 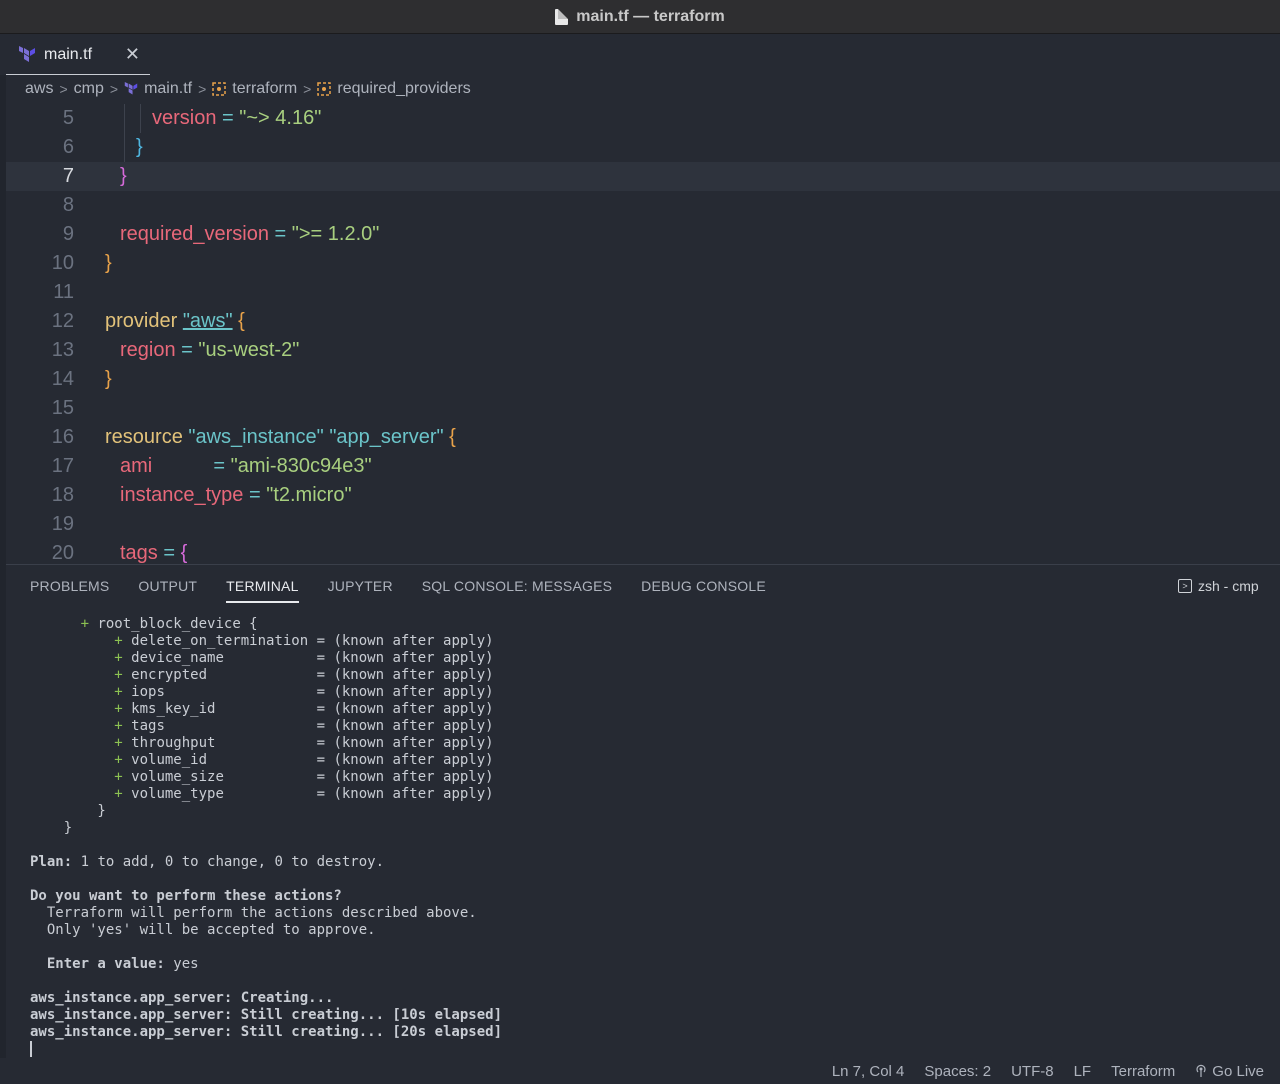 What do you see at coordinates (1228, 586) in the screenshot?
I see `shell-label: zsh - cmp` at bounding box center [1228, 586].